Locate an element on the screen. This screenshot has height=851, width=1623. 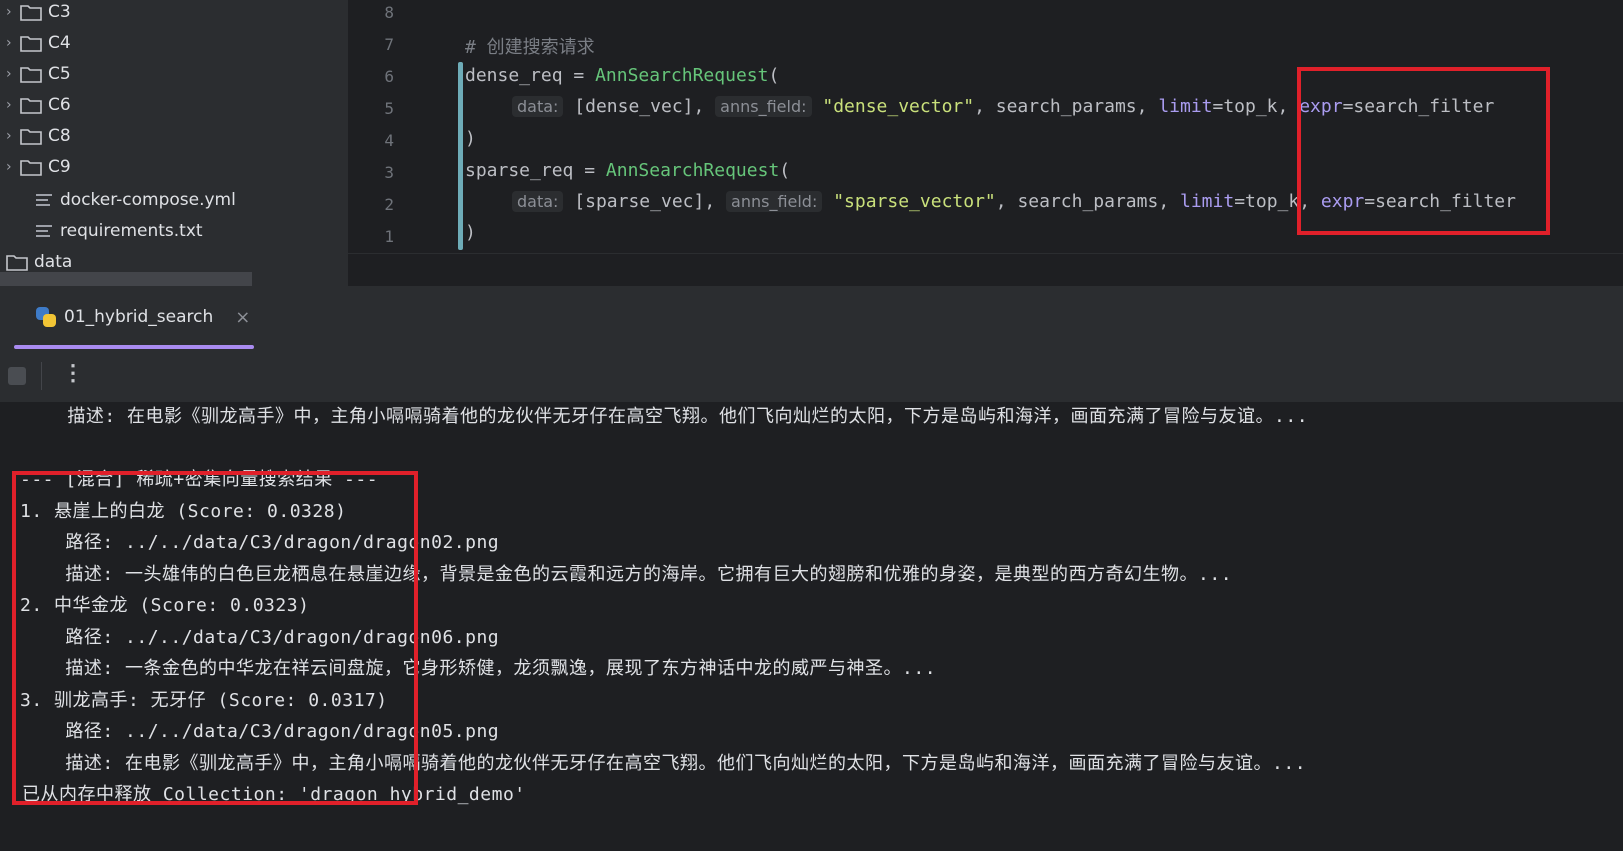
stop-icon is located at coordinates (17, 376).